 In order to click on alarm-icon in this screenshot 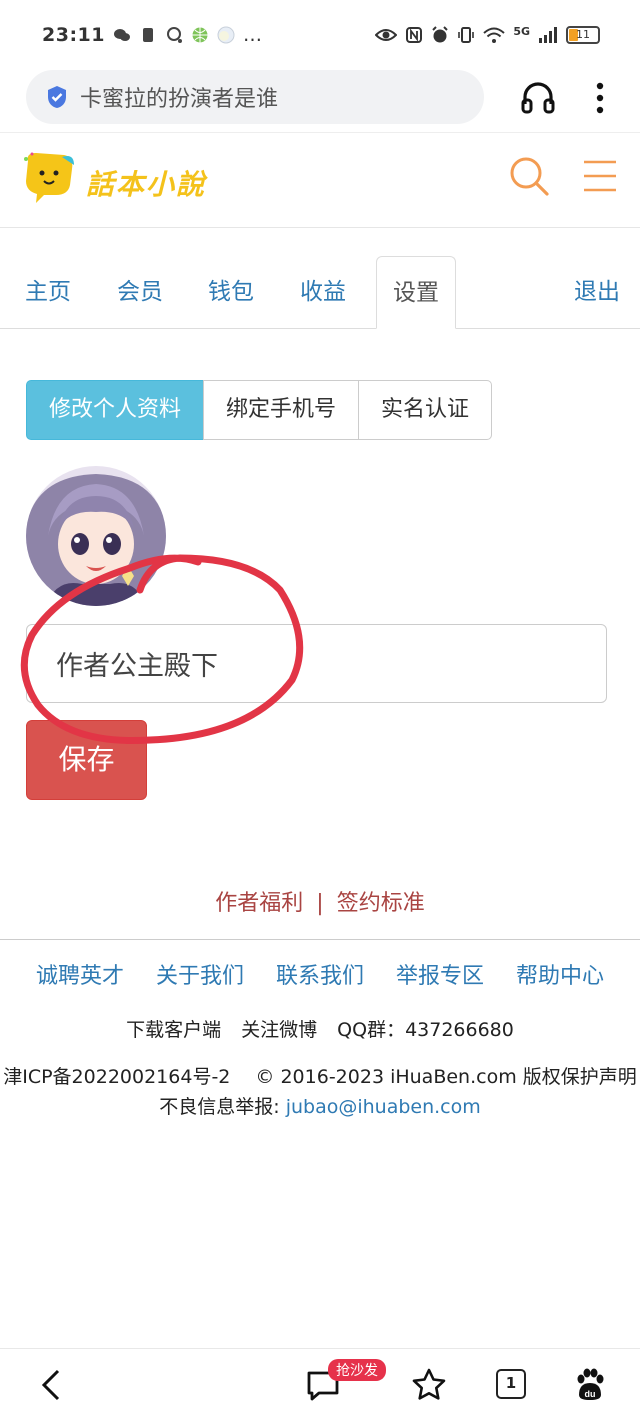, I will do `click(440, 34)`.